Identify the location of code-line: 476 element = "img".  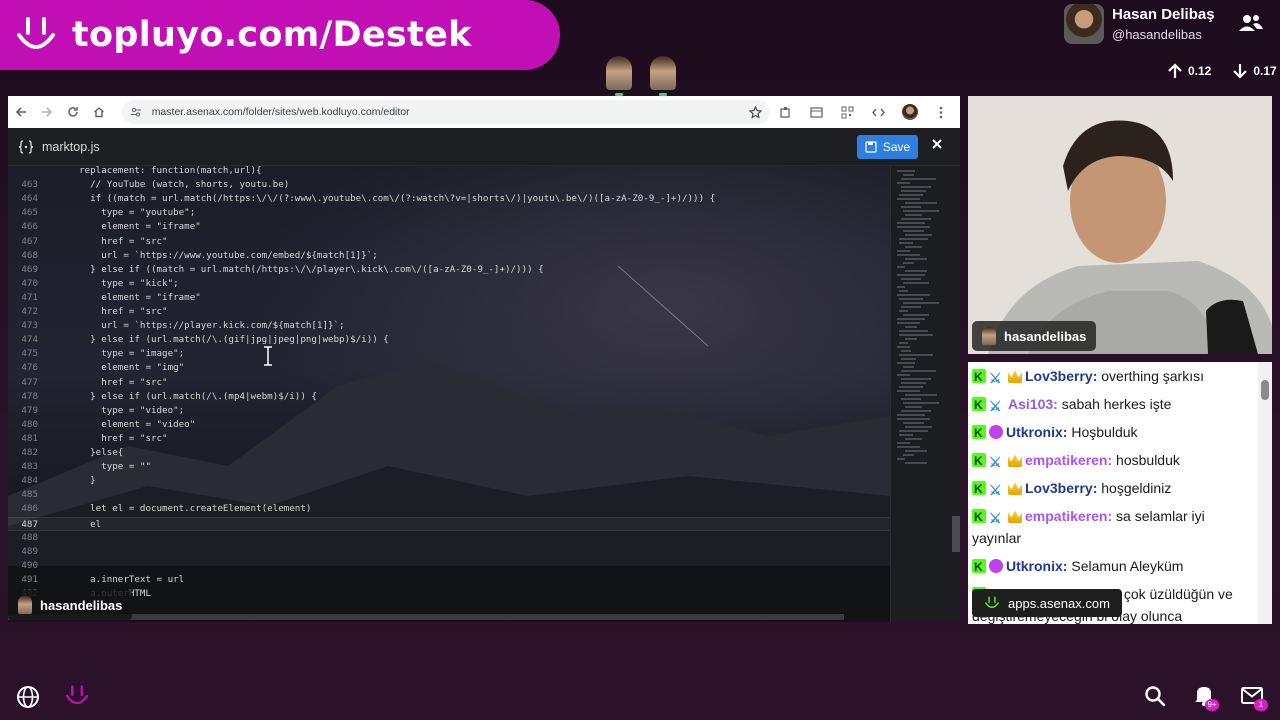
(449, 368).